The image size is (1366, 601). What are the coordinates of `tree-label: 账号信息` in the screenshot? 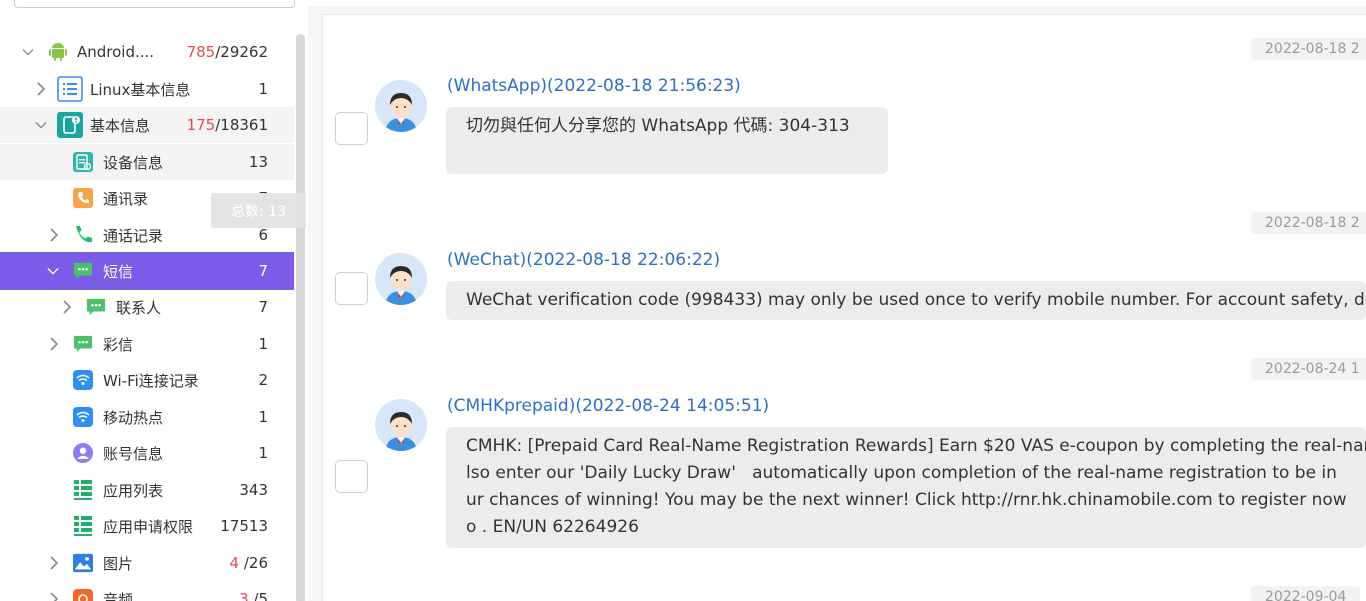 It's located at (133, 453).